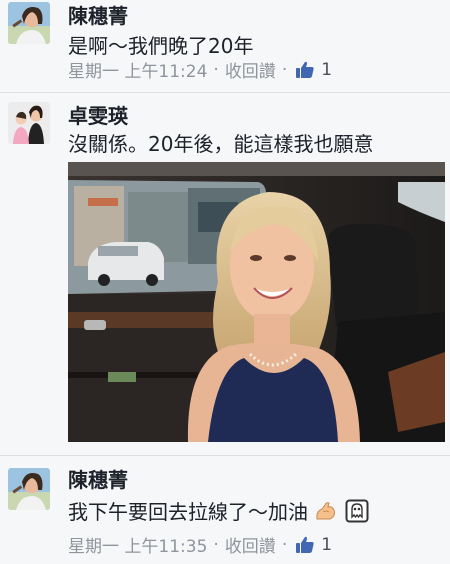  I want to click on ghost-face-emoji, so click(357, 513).